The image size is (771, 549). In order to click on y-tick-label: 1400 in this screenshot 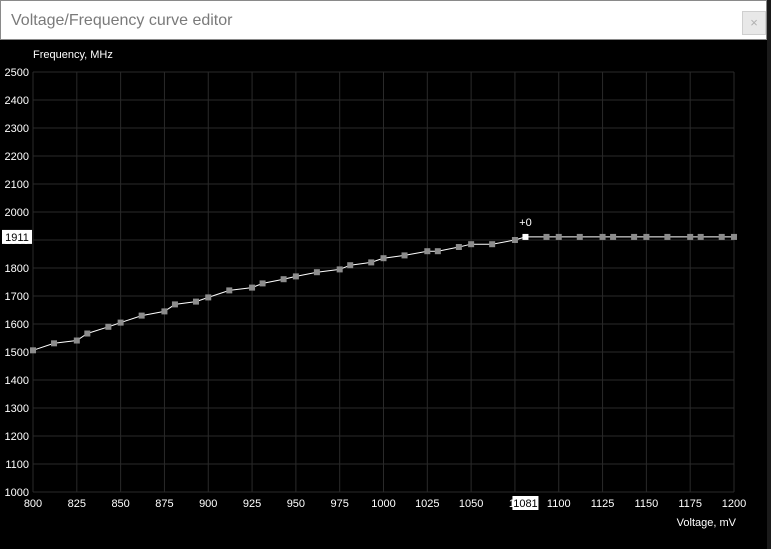, I will do `click(17, 381)`.